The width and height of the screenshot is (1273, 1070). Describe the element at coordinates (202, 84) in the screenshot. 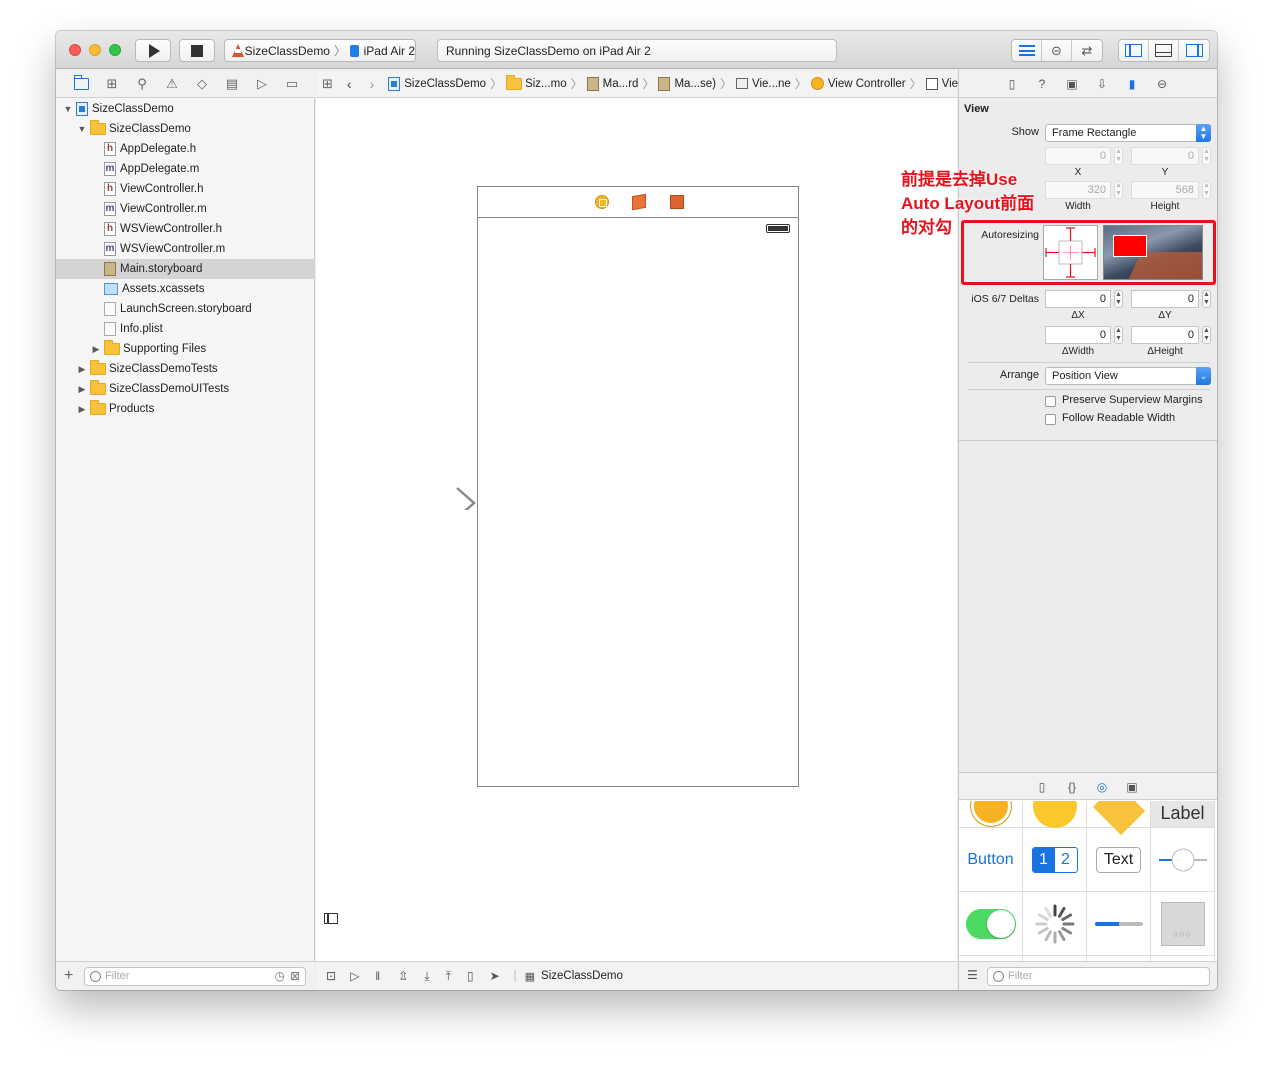

I see `test-navigator-tab: ◇` at that location.